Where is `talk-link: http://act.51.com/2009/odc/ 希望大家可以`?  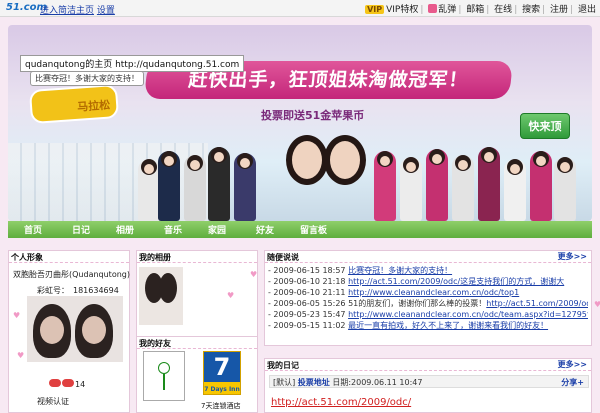
talk-link: http://act.51.com/2009/odc/ 希望大家可以 is located at coordinates (537, 303).